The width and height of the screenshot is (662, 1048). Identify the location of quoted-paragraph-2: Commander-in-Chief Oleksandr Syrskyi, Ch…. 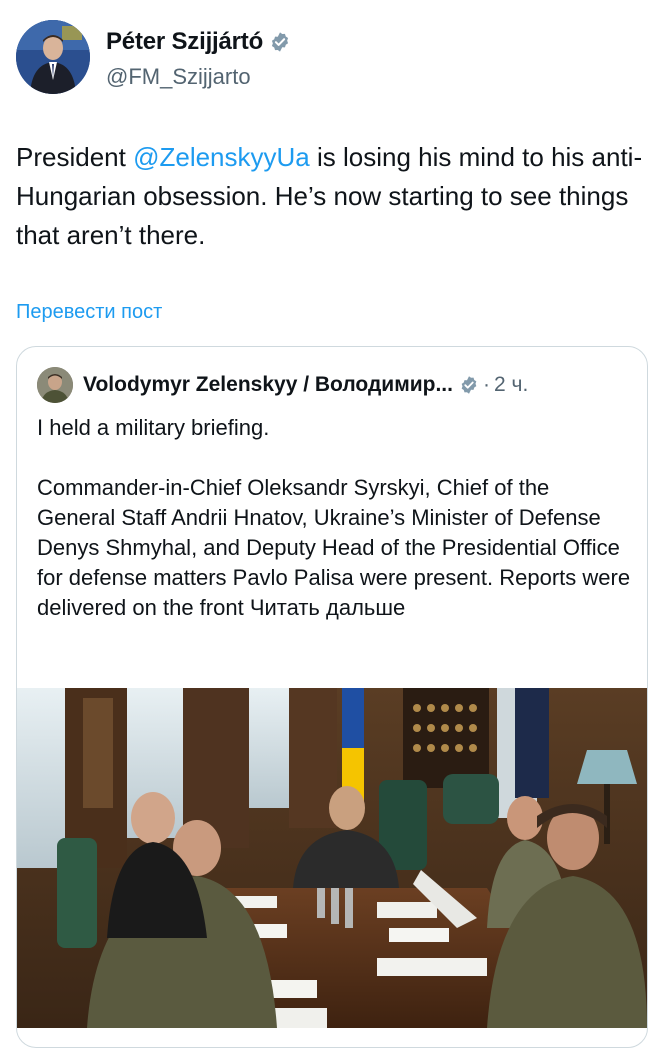
(334, 548).